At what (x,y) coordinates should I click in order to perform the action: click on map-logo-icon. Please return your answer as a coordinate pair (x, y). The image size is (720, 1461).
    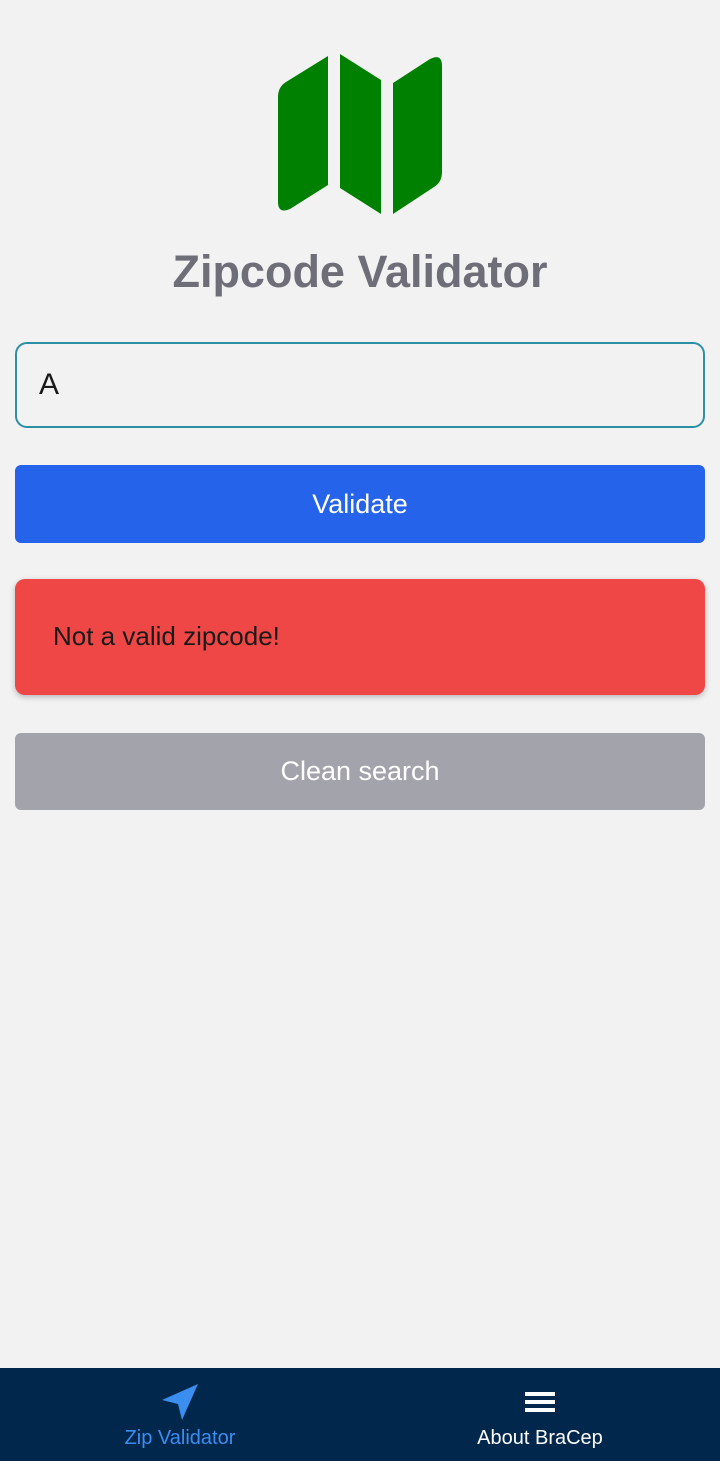
    Looking at the image, I should click on (360, 134).